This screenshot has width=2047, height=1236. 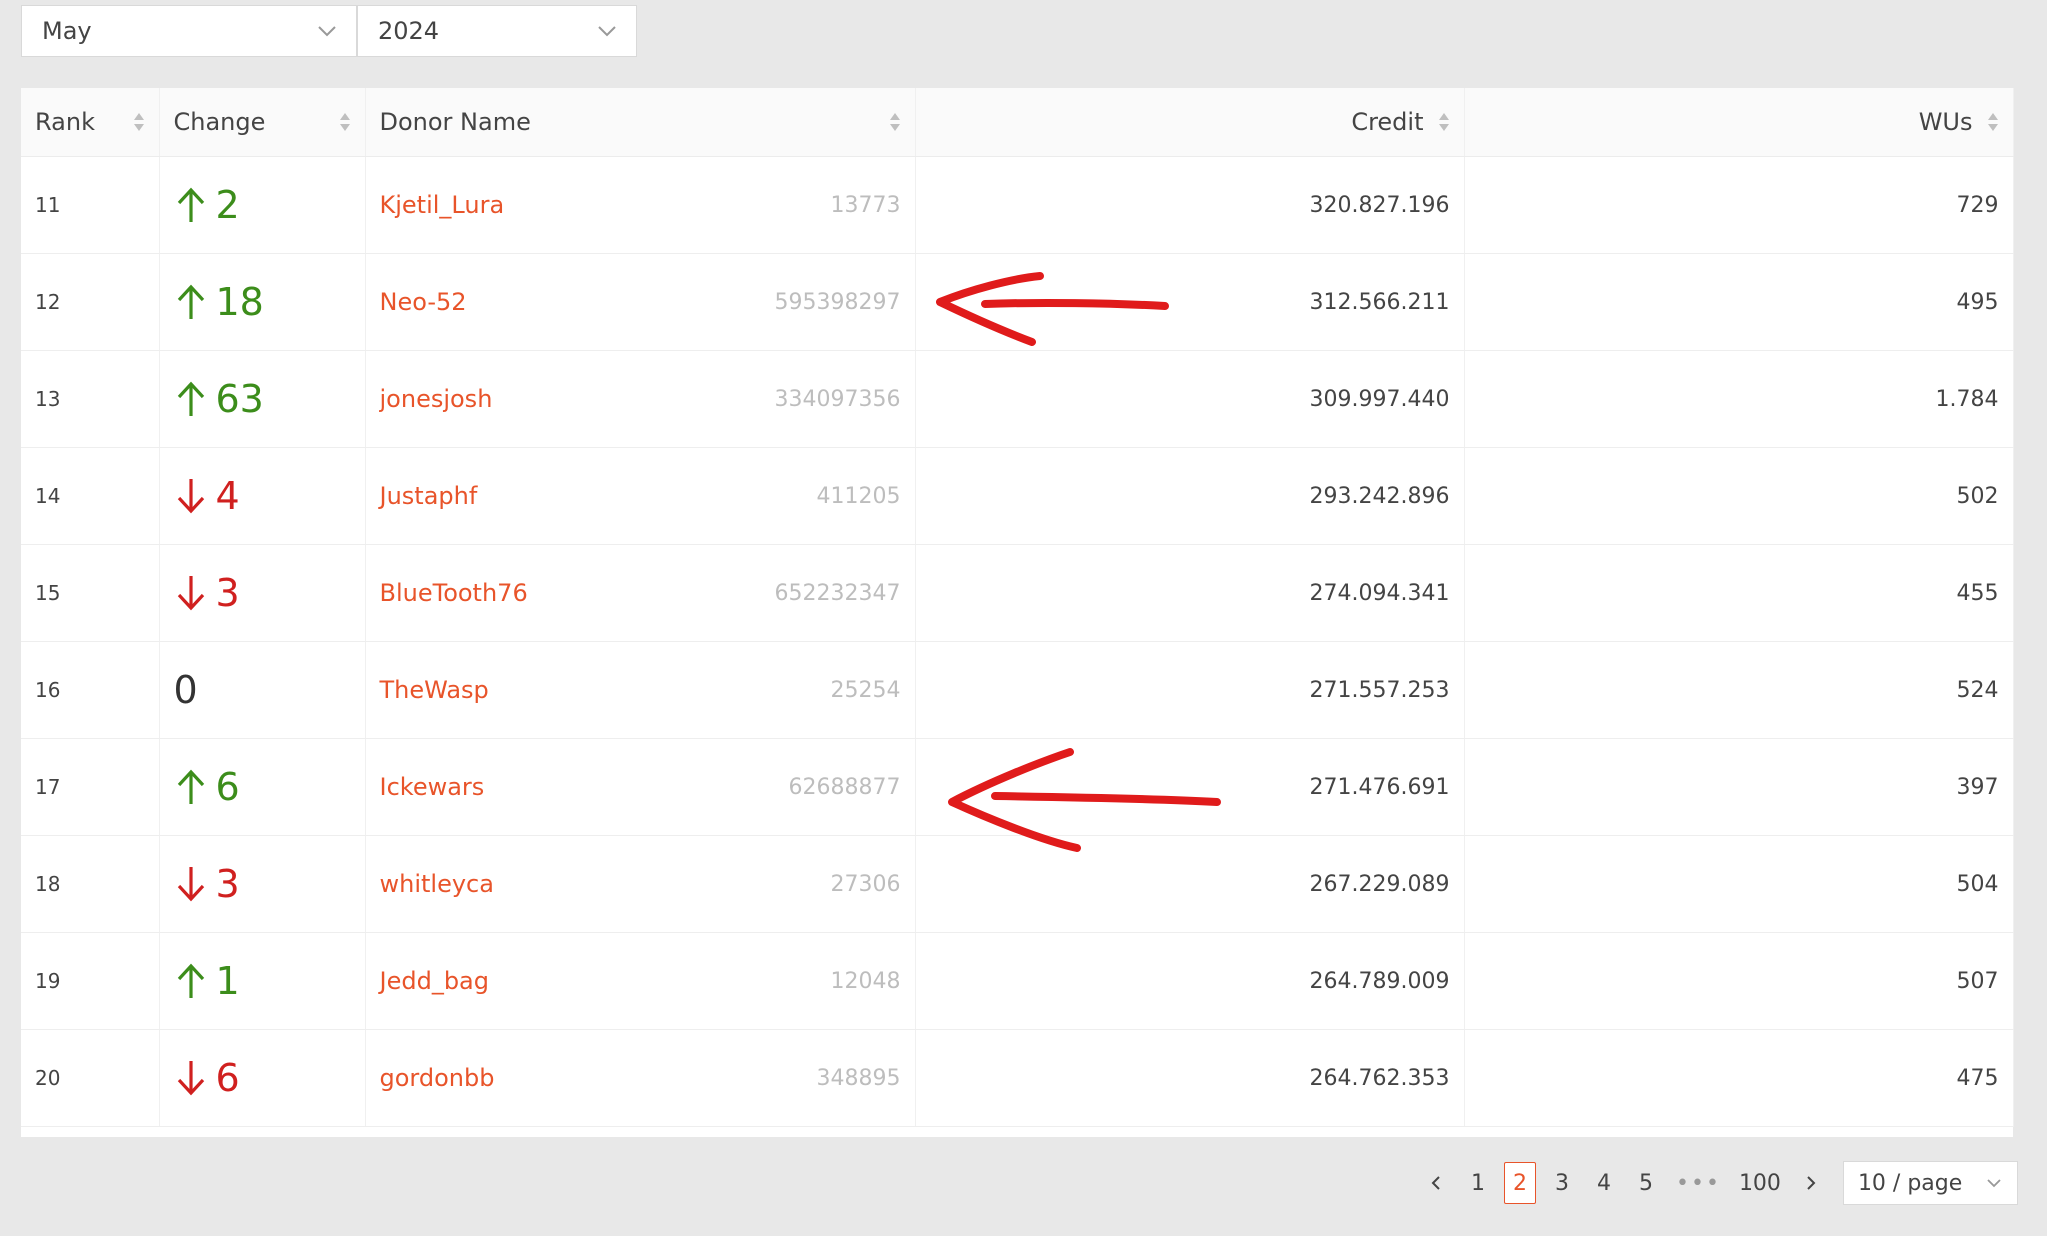 I want to click on change-cell: 18, so click(x=262, y=302).